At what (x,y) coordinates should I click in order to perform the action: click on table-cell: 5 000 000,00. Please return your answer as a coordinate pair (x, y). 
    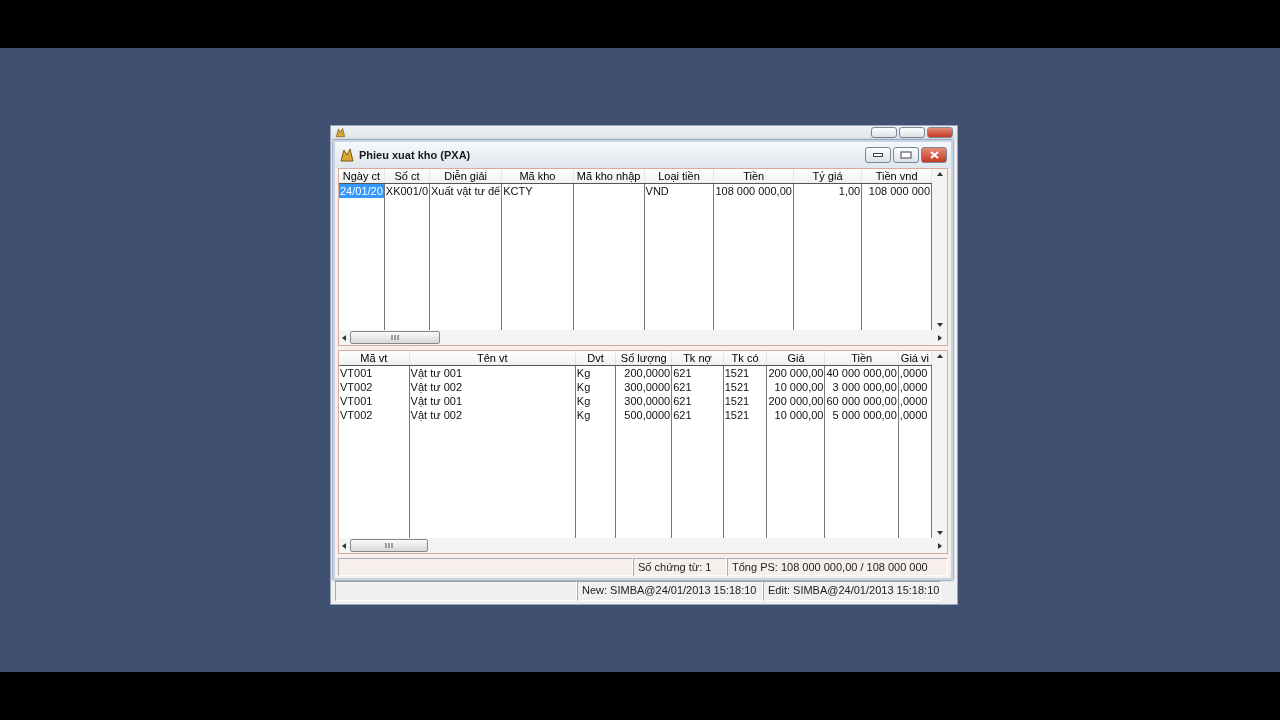
    Looking at the image, I should click on (862, 415).